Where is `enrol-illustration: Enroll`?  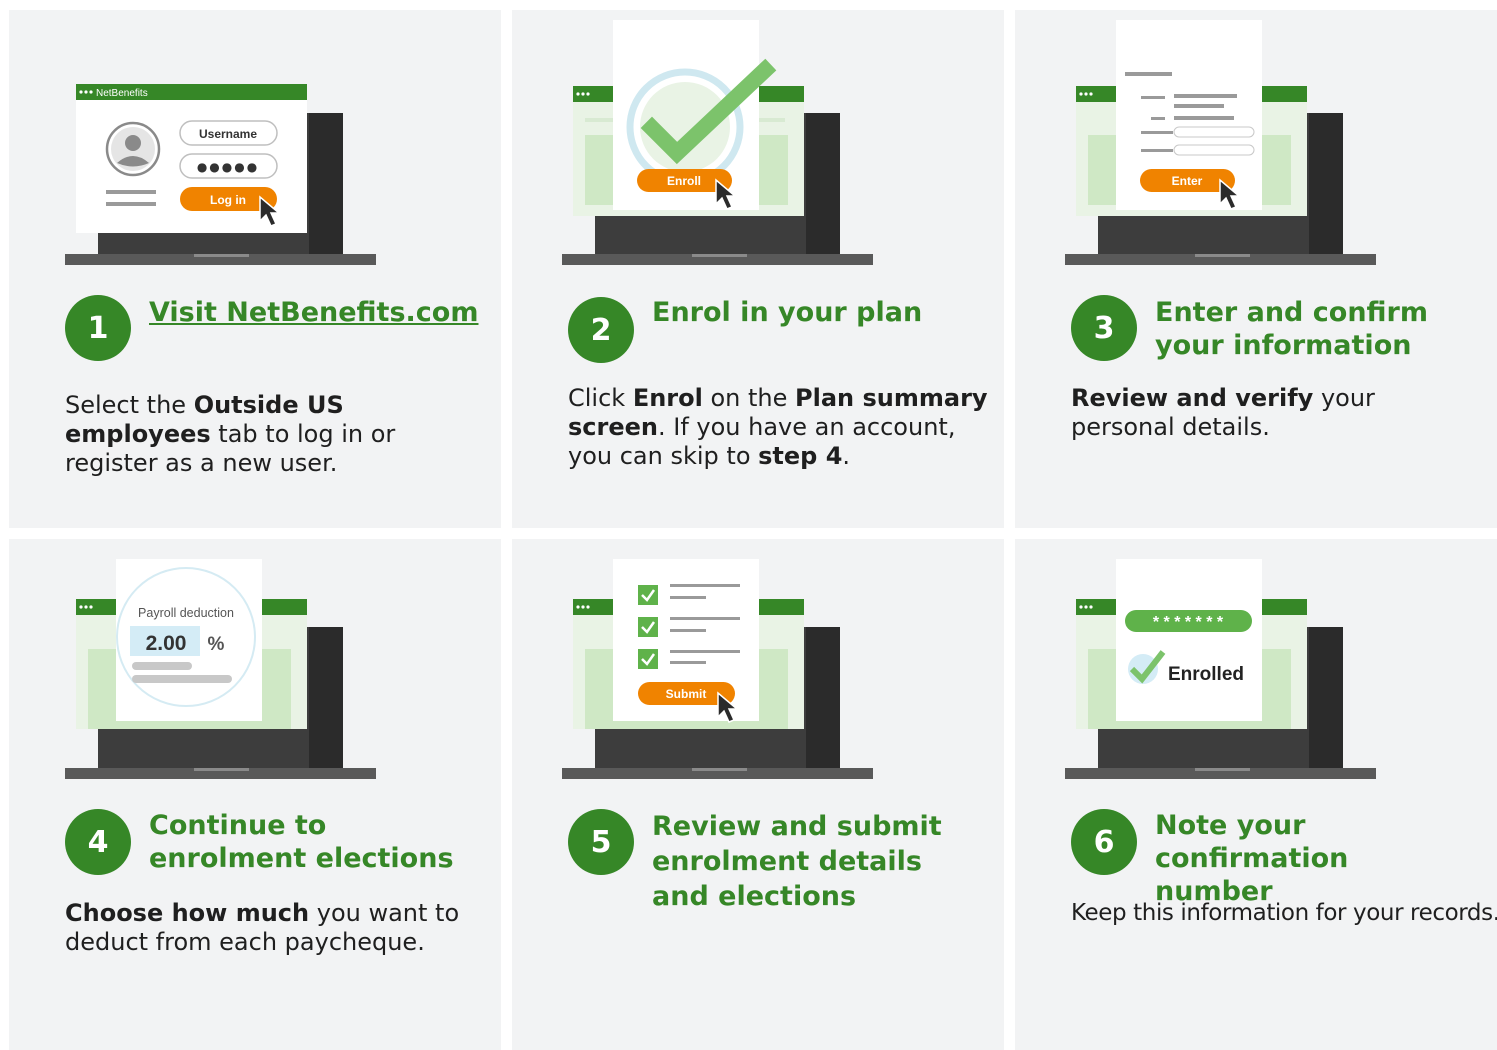
enrol-illustration: Enroll is located at coordinates (717, 142).